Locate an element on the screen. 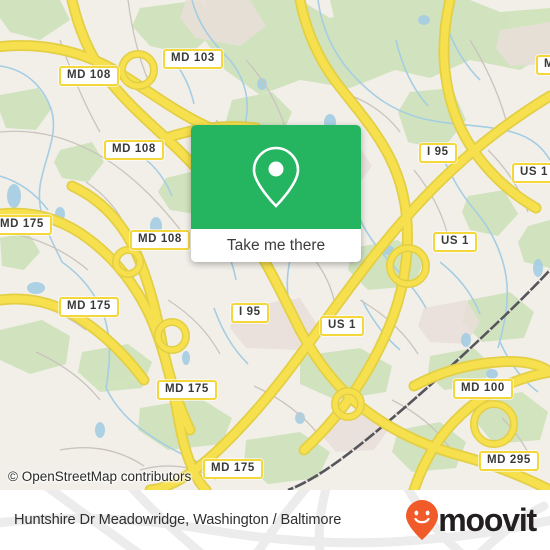 Image resolution: width=550 pixels, height=550 pixels. road-shield: MD 100 is located at coordinates (483, 389).